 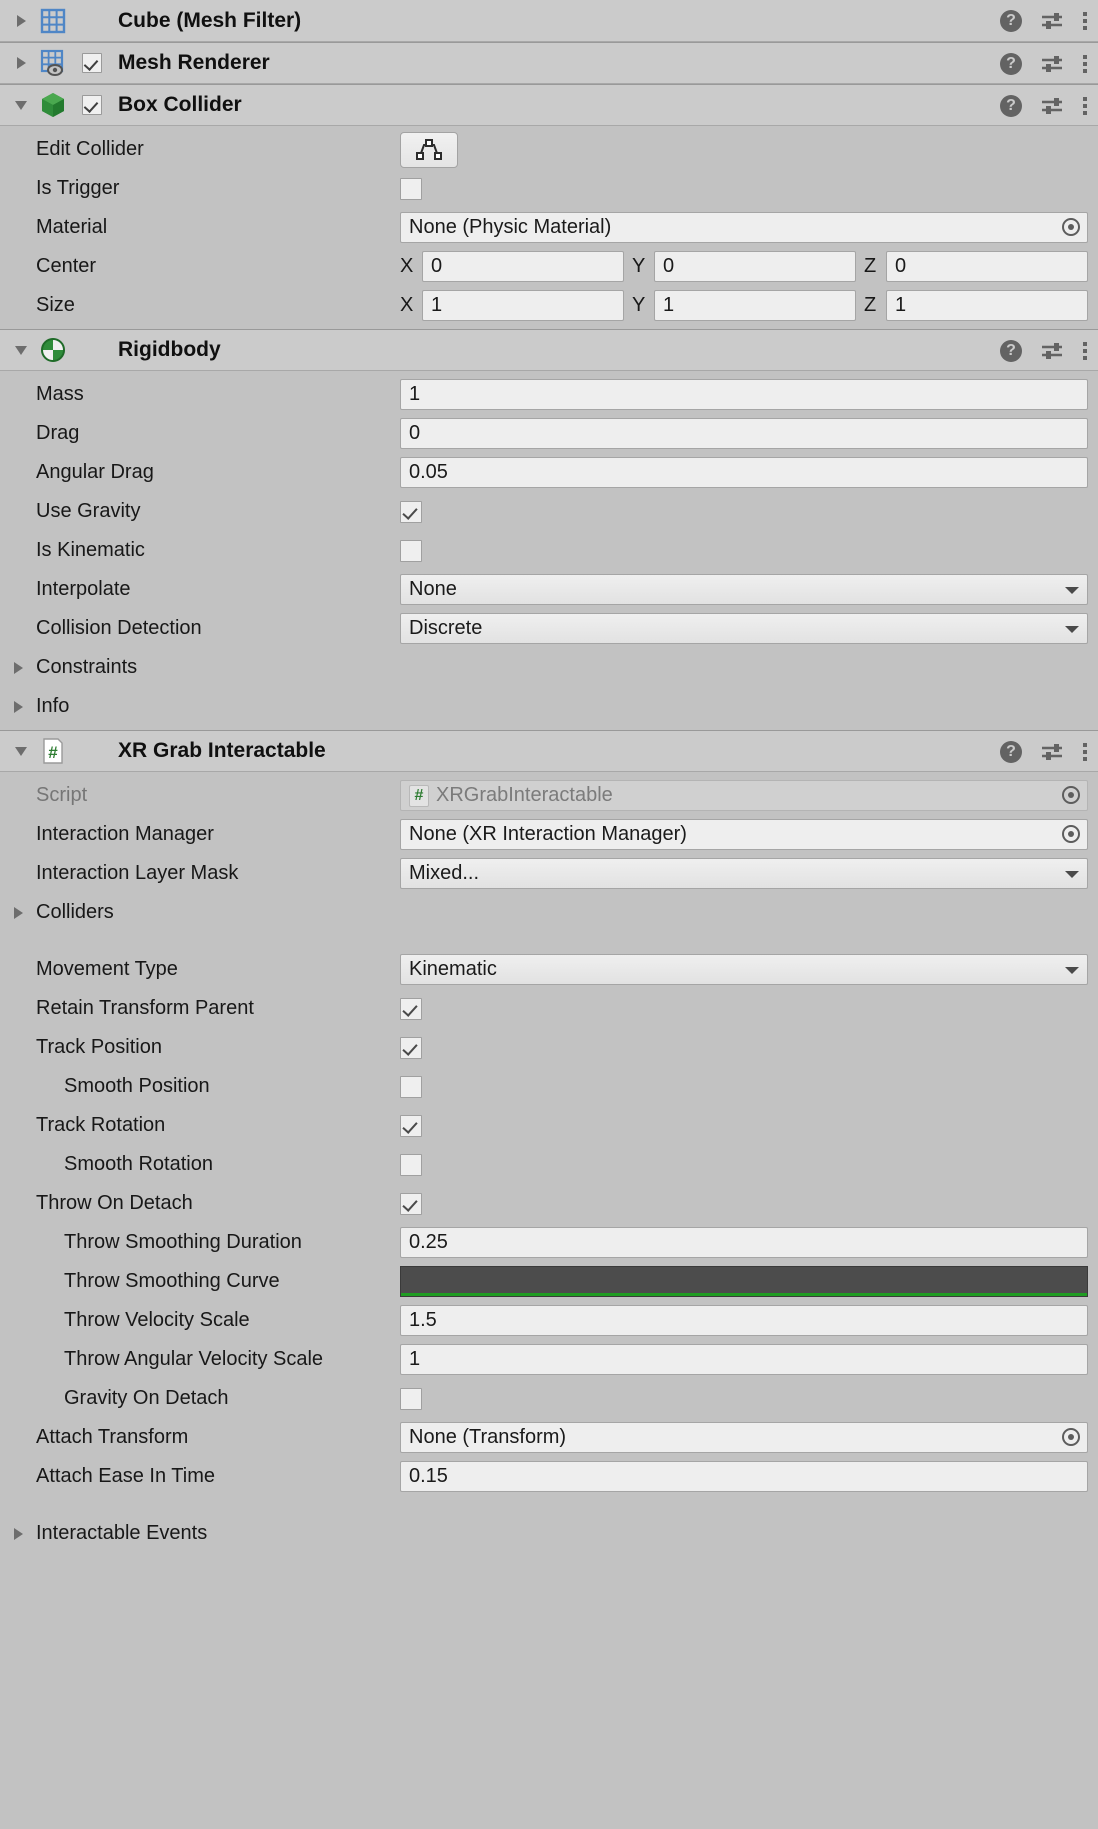 I want to click on component-header-xr-grab-interactable: # XR Grab Interactable ?, so click(x=549, y=751).